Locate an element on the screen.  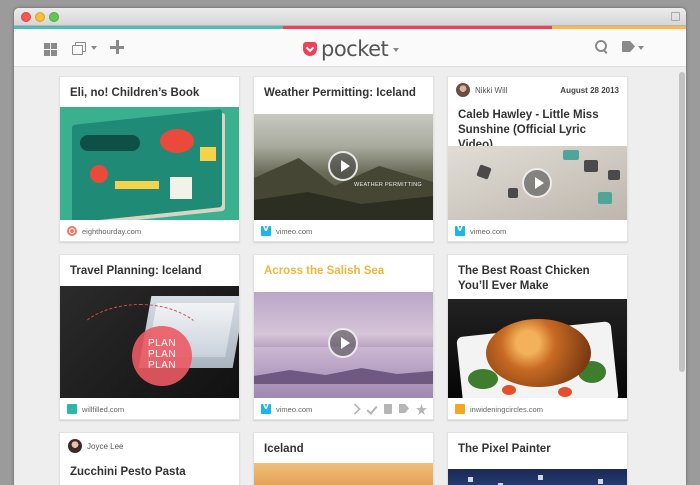
app-name: pocket is located at coordinates (355, 49).